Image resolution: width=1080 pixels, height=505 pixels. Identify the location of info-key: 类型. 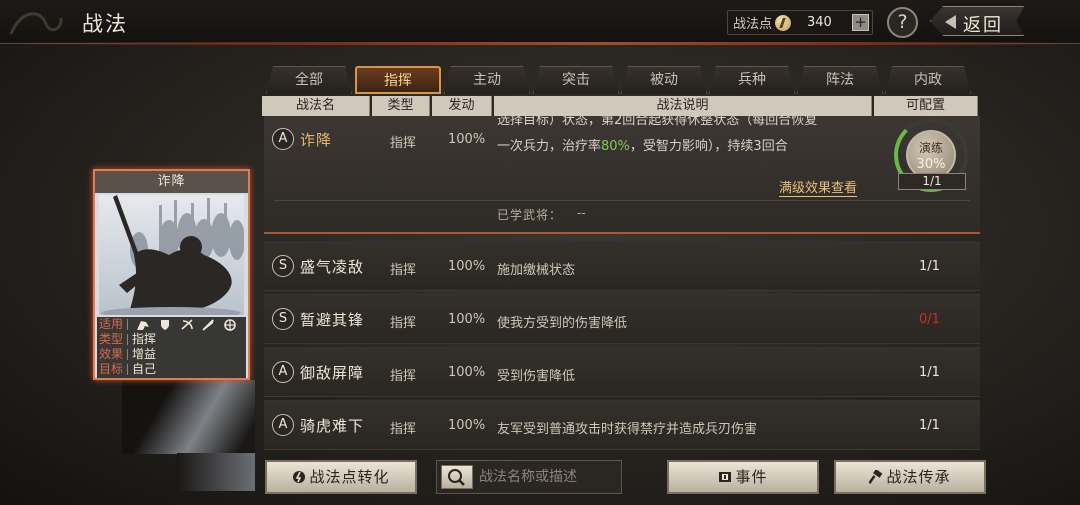
(111, 339).